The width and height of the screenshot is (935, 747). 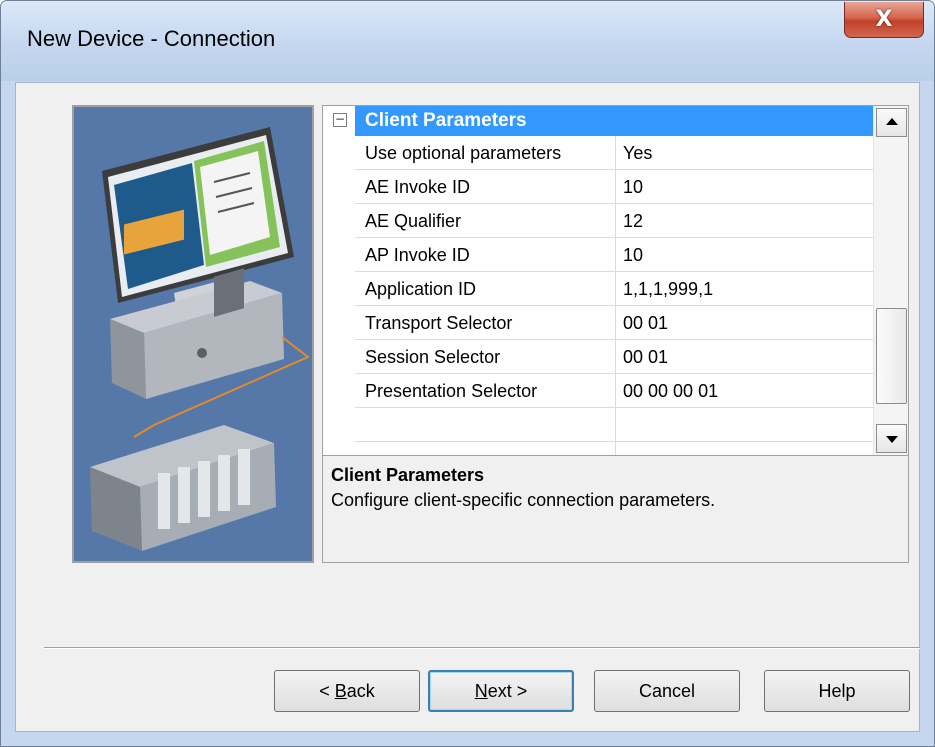 What do you see at coordinates (614, 289) in the screenshot?
I see `property-row-application-id: Application ID 1,1,1,999,1` at bounding box center [614, 289].